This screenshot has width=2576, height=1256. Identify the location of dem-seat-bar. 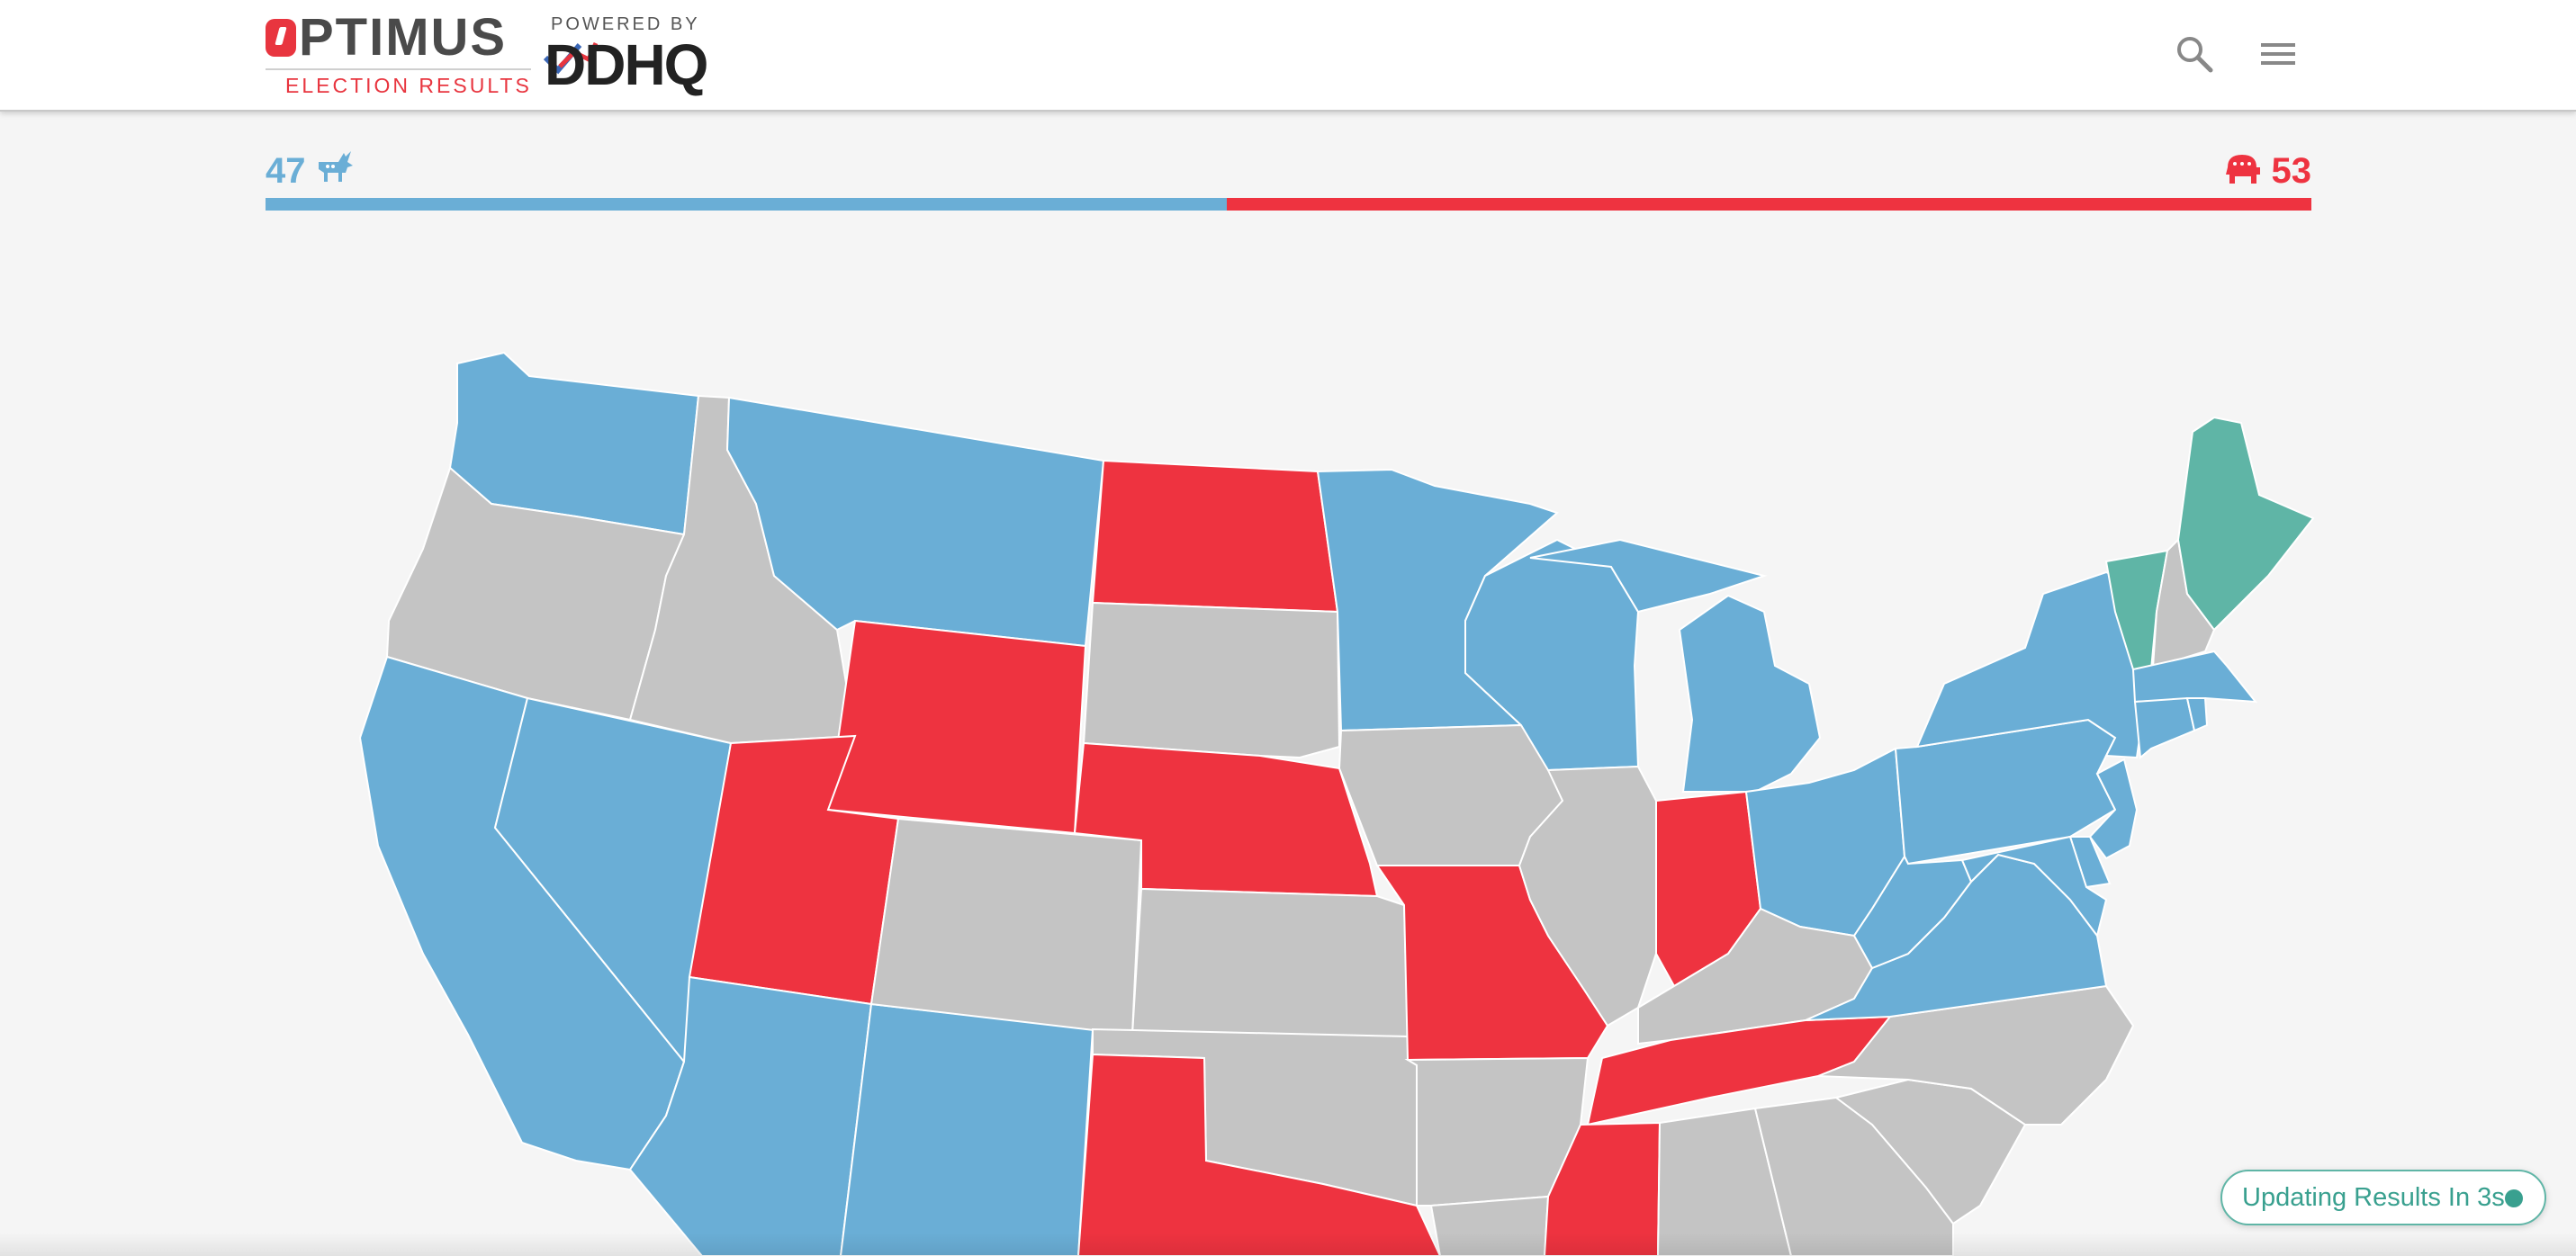
(747, 205).